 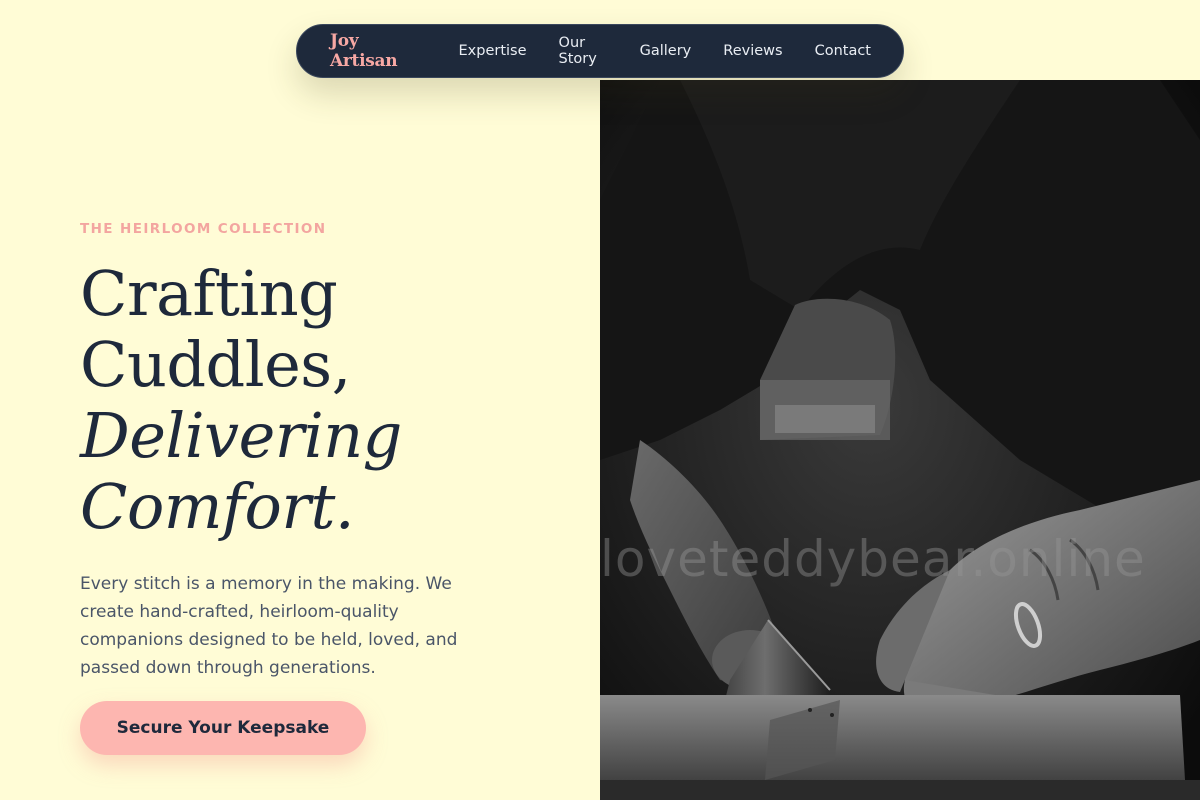 What do you see at coordinates (493, 51) in the screenshot?
I see `nav-link-expertise: Expertise` at bounding box center [493, 51].